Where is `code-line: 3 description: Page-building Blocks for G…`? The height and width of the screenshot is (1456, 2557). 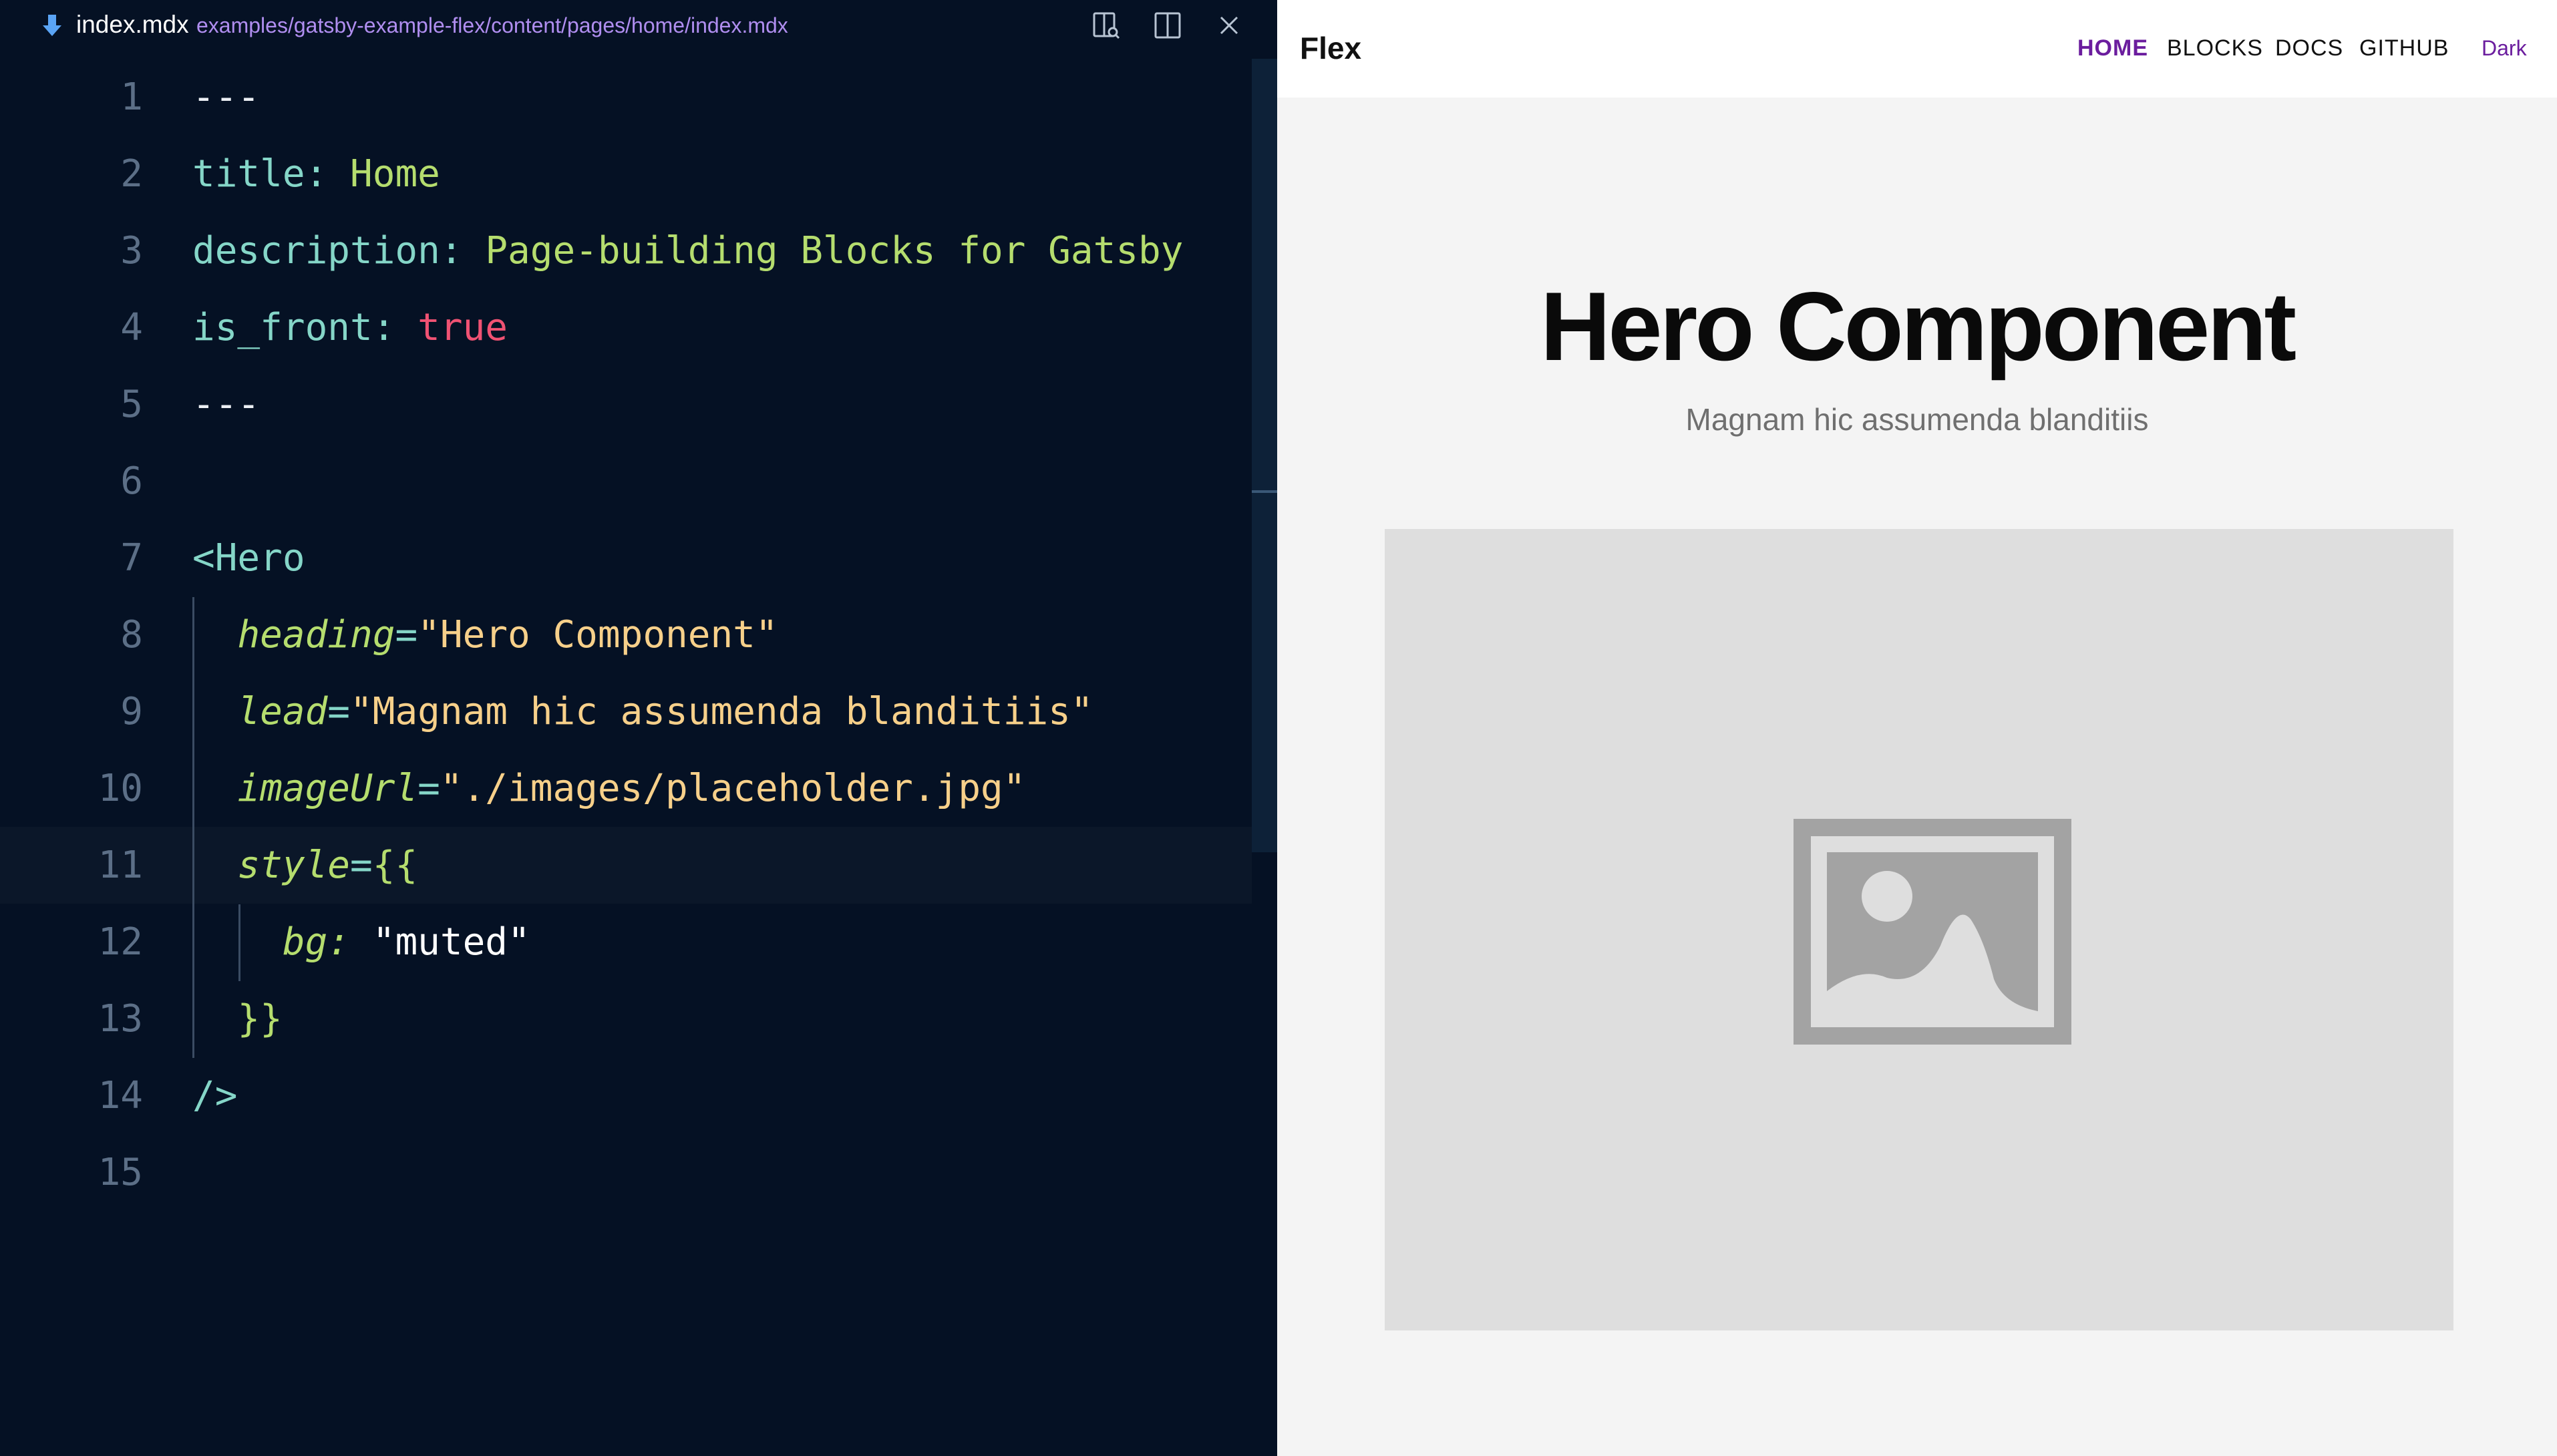 code-line: 3 description: Page-building Blocks for G… is located at coordinates (626, 251).